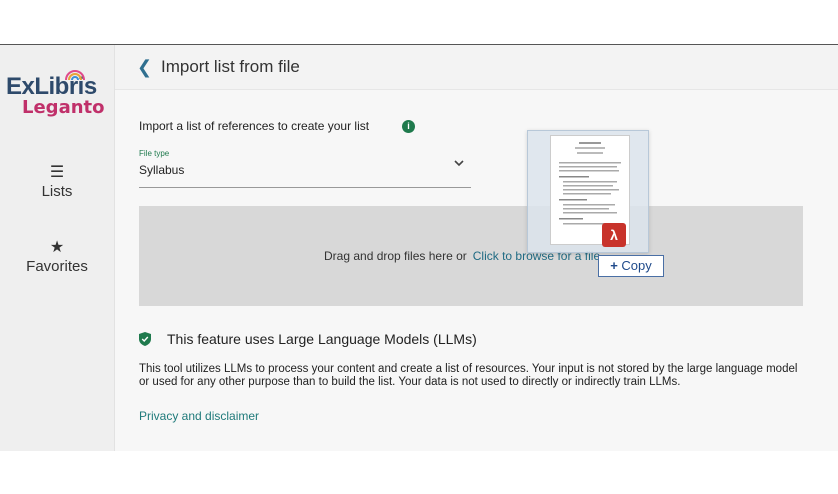 Image resolution: width=838 pixels, height=494 pixels. What do you see at coordinates (154, 153) in the screenshot?
I see `file-type-label: File type` at bounding box center [154, 153].